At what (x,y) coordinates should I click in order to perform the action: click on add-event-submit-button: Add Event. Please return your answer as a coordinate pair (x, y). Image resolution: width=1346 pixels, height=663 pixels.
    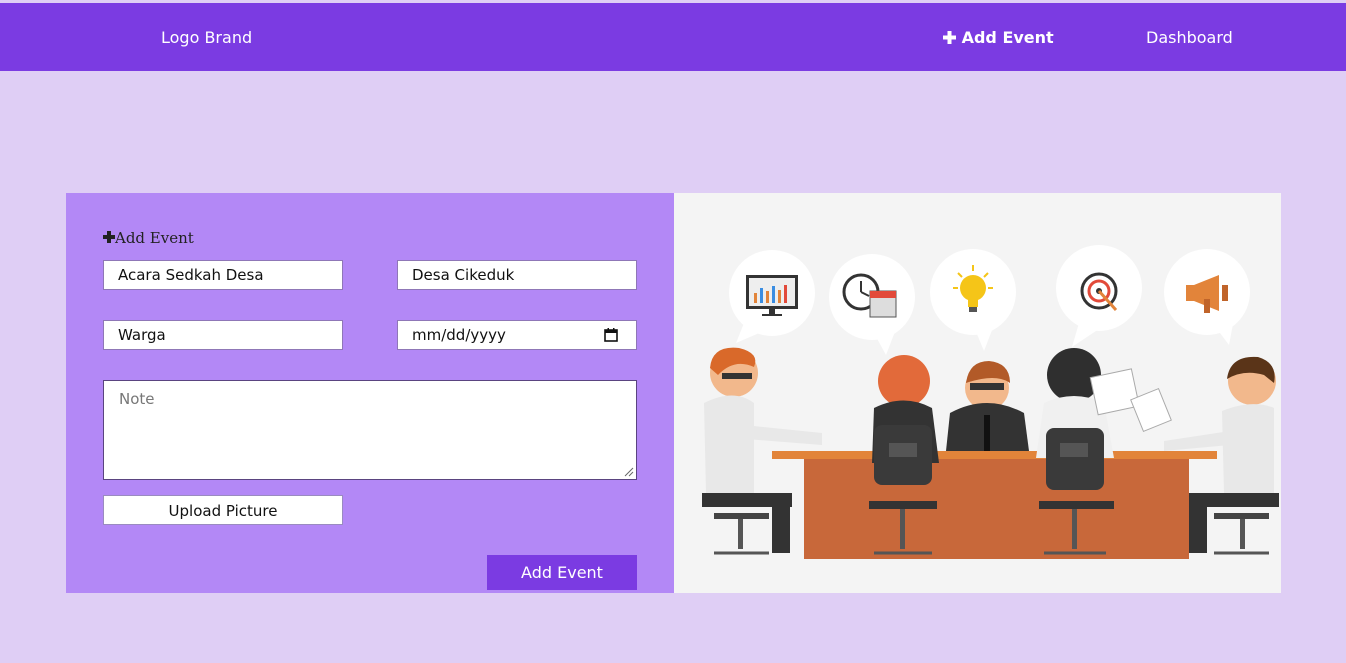
    Looking at the image, I should click on (562, 572).